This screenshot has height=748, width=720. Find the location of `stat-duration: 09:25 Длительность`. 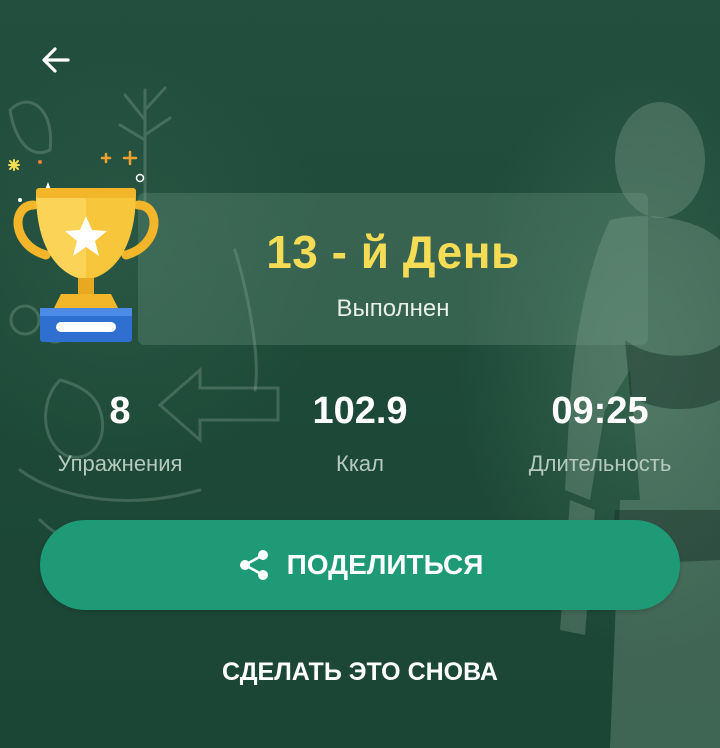

stat-duration: 09:25 Длительность is located at coordinates (600, 433).